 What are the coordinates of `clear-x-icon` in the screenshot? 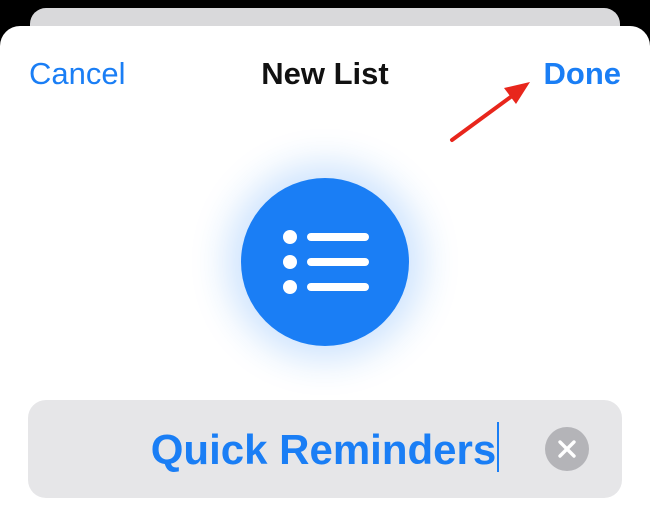 It's located at (567, 449).